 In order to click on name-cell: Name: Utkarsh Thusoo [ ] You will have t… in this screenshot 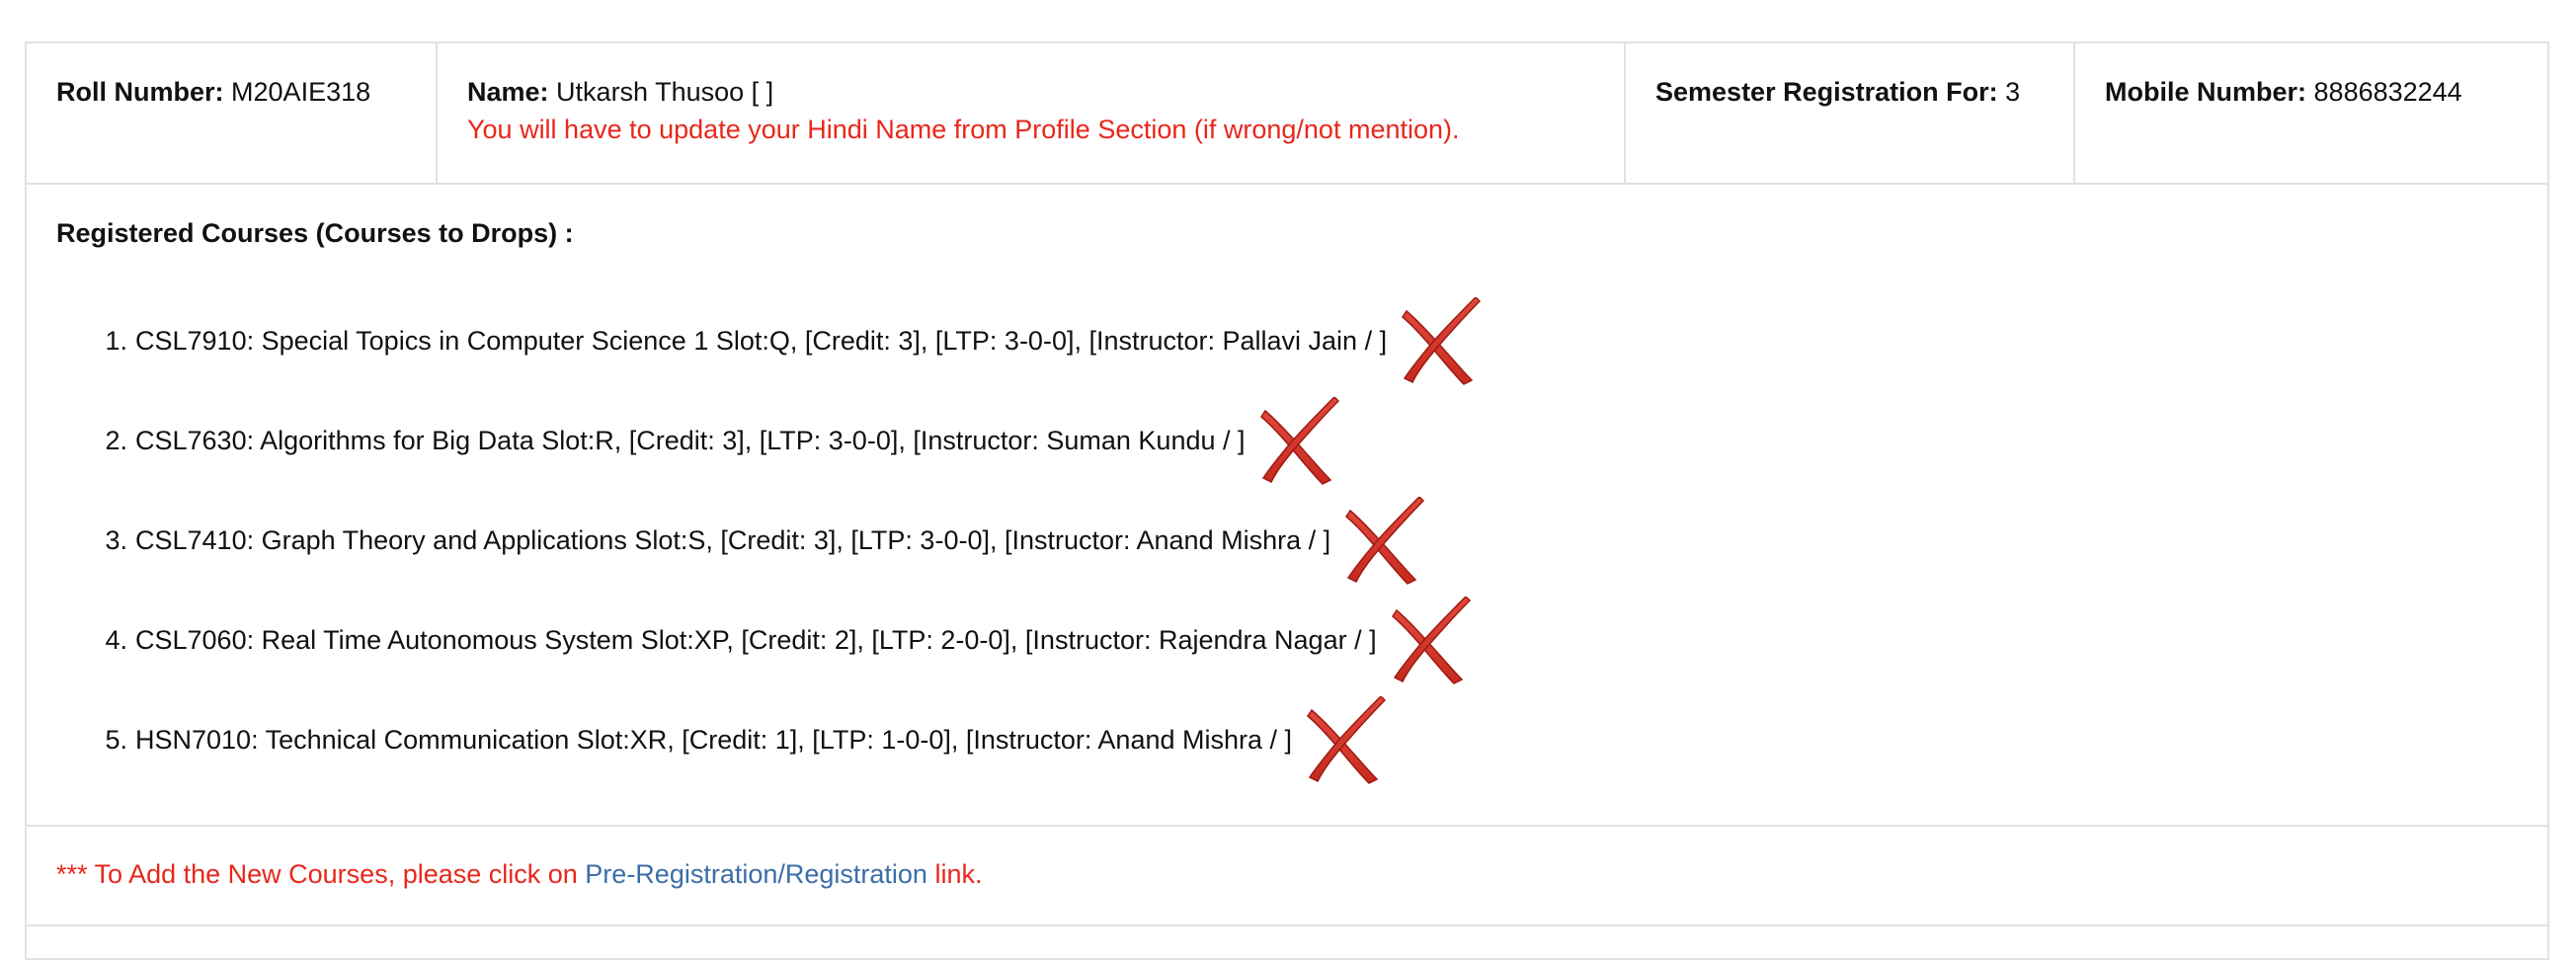, I will do `click(1032, 113)`.